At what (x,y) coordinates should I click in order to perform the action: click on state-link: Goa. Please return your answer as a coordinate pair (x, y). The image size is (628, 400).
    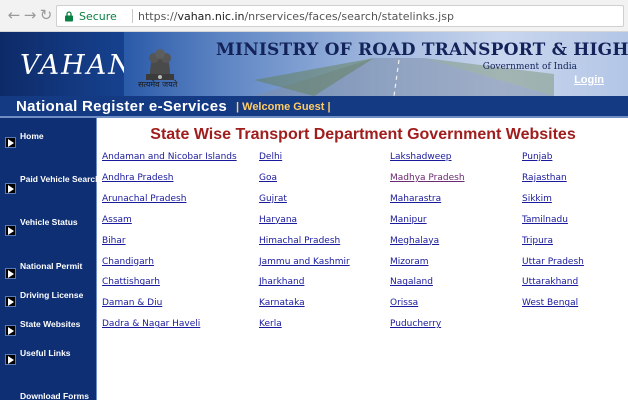
    Looking at the image, I should click on (268, 178).